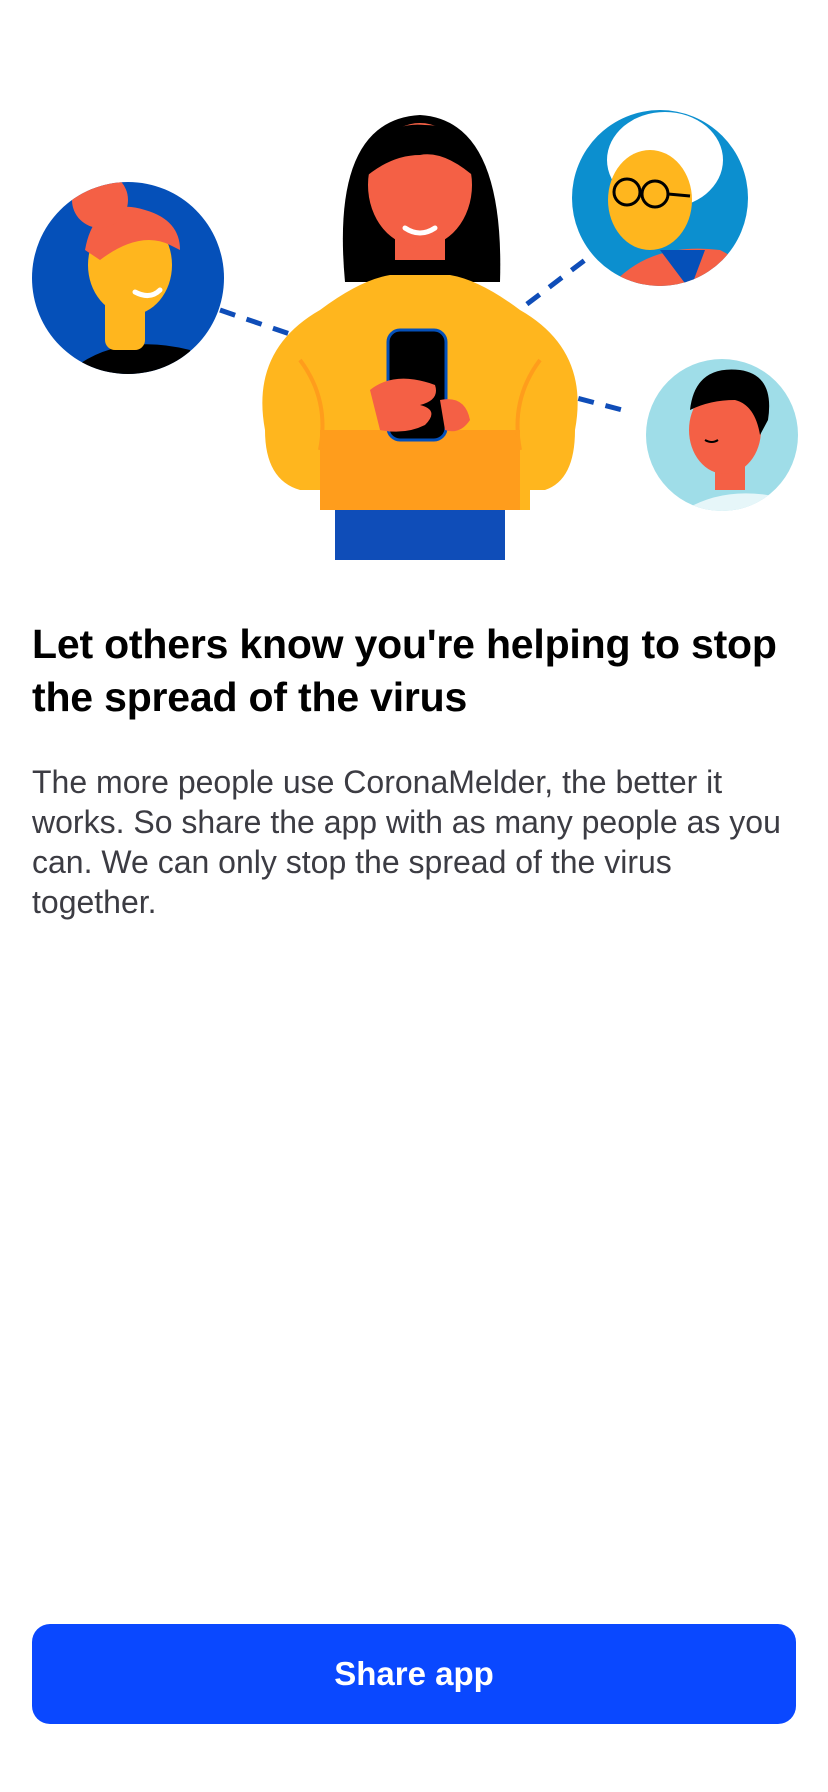 This screenshot has width=828, height=1792. Describe the element at coordinates (420, 337) in the screenshot. I see `woman-with-phone` at that location.